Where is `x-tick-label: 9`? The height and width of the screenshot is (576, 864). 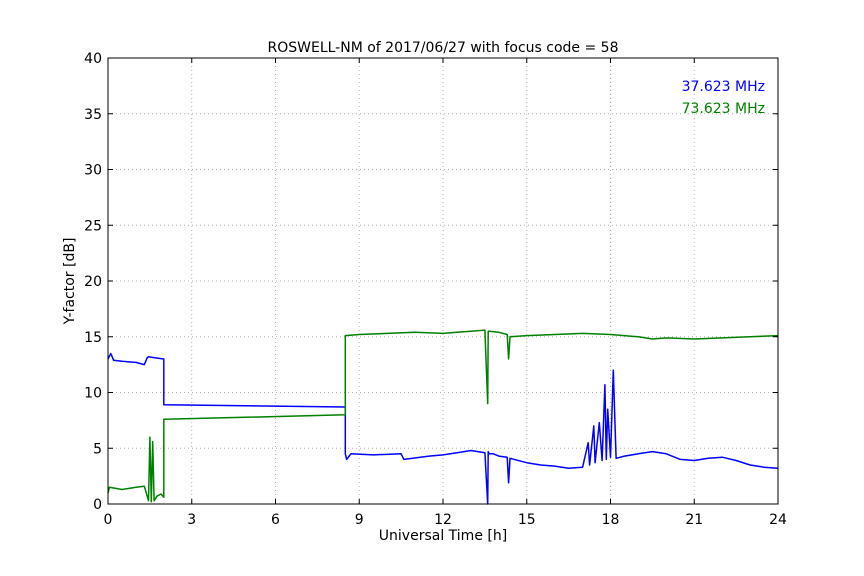
x-tick-label: 9 is located at coordinates (359, 520).